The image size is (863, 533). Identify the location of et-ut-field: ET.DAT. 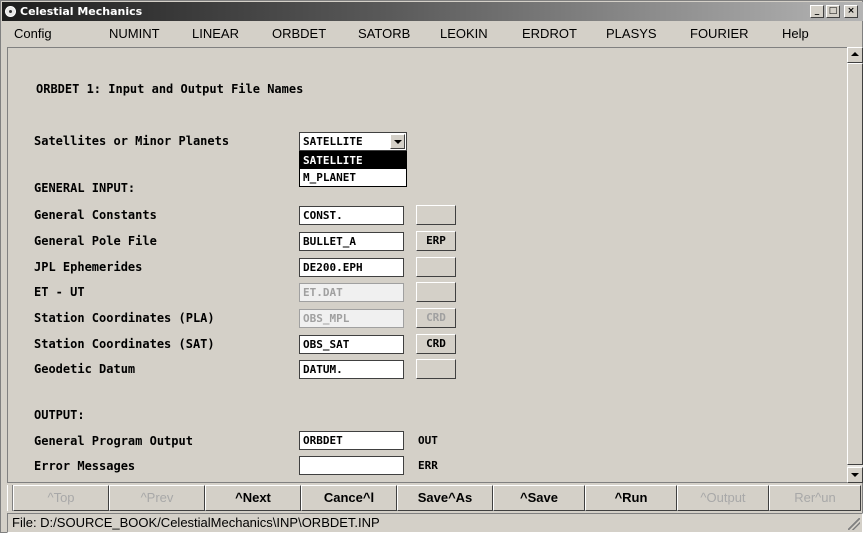
(351, 292).